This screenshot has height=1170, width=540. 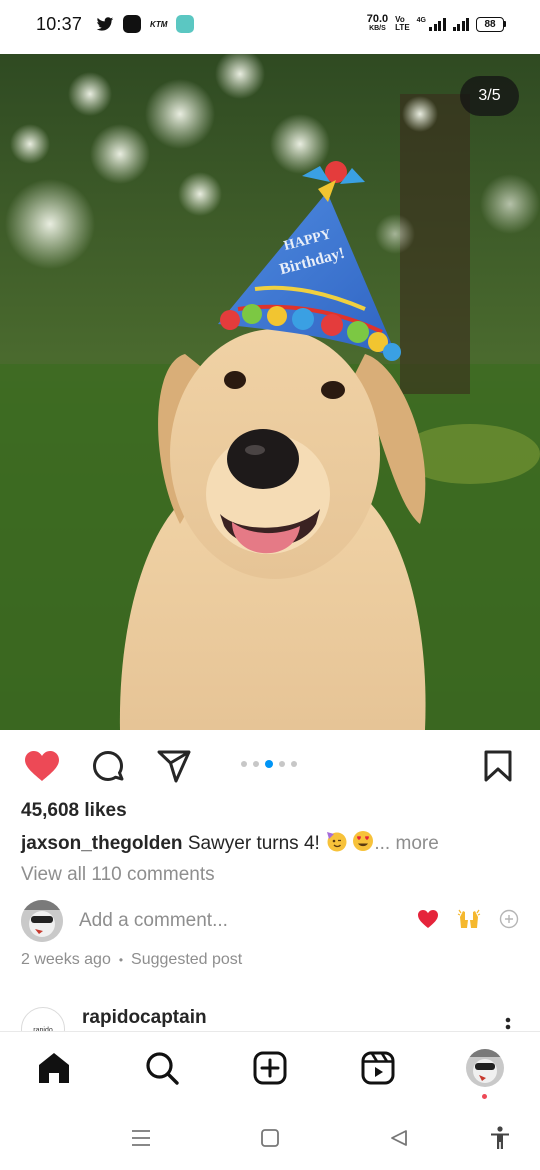 I want to click on network-speed-unit: KB/S, so click(x=377, y=28).